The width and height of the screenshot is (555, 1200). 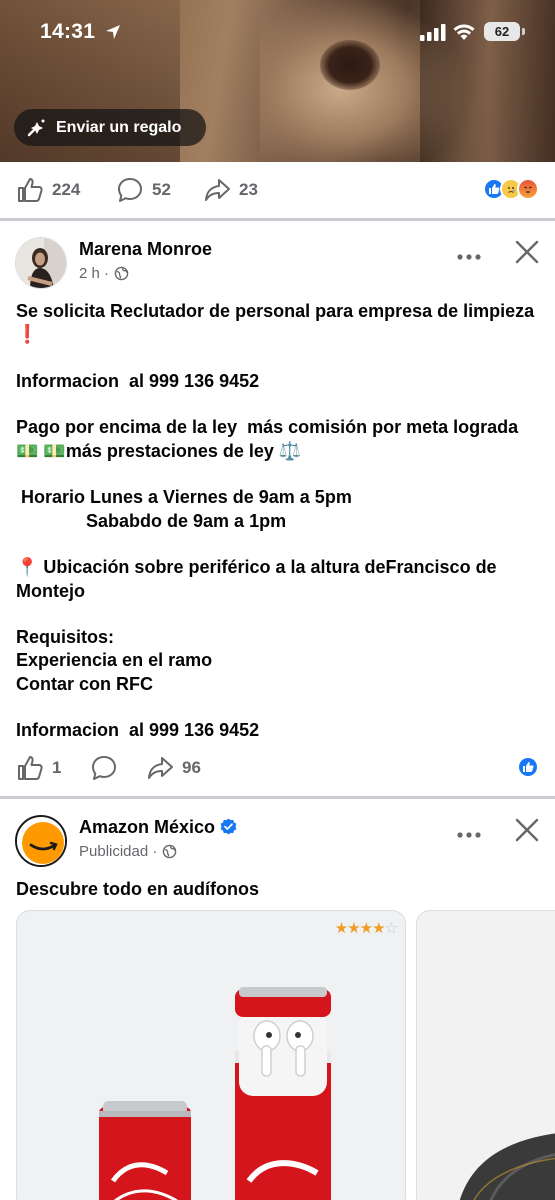 I want to click on share-count: 23, so click(x=248, y=189).